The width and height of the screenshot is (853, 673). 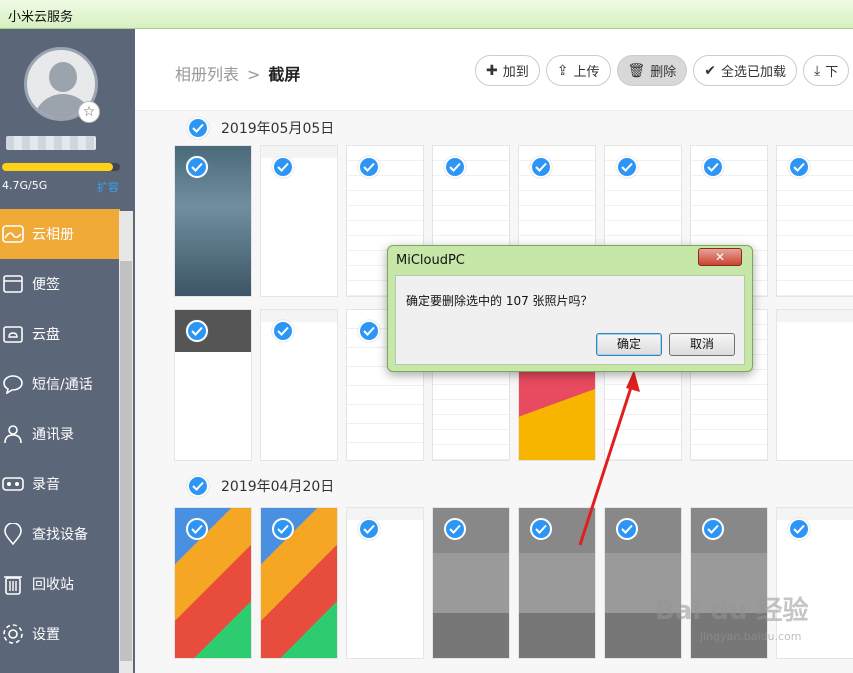 What do you see at coordinates (53, 585) in the screenshot?
I see `sidebar-item-label: 回收站` at bounding box center [53, 585].